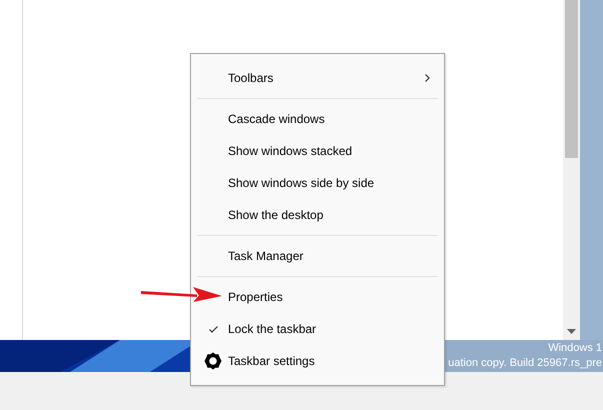 The height and width of the screenshot is (410, 603). What do you see at coordinates (571, 79) in the screenshot?
I see `scrollbar-thumb` at bounding box center [571, 79].